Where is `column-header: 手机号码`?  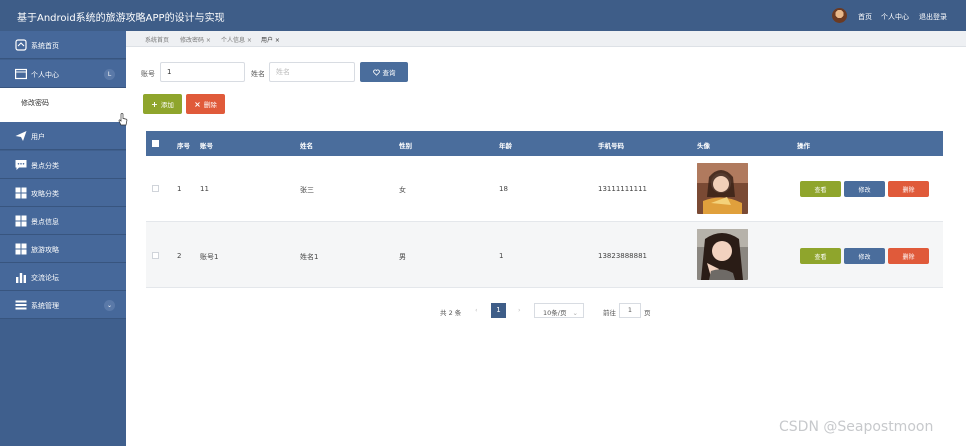 column-header: 手机号码 is located at coordinates (611, 146).